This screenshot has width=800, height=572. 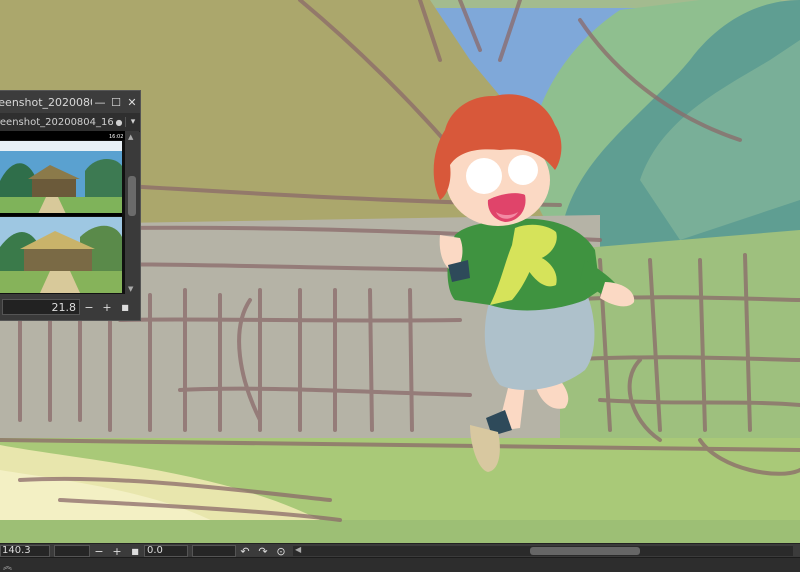 What do you see at coordinates (116, 102) in the screenshot?
I see `maximize-button: ☐` at bounding box center [116, 102].